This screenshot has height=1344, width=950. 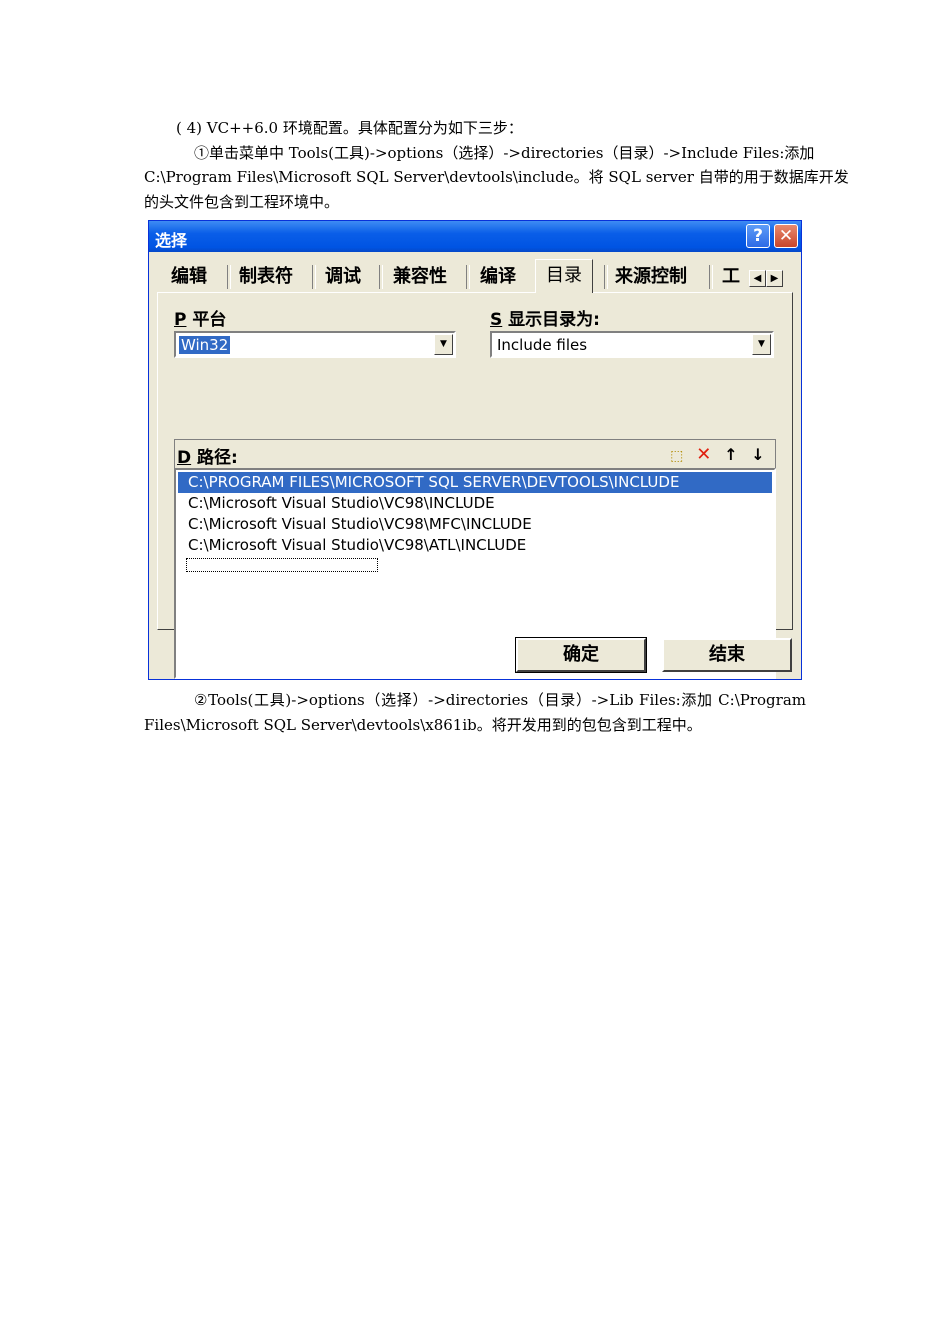 What do you see at coordinates (171, 240) in the screenshot?
I see `dialog-title: 选择` at bounding box center [171, 240].